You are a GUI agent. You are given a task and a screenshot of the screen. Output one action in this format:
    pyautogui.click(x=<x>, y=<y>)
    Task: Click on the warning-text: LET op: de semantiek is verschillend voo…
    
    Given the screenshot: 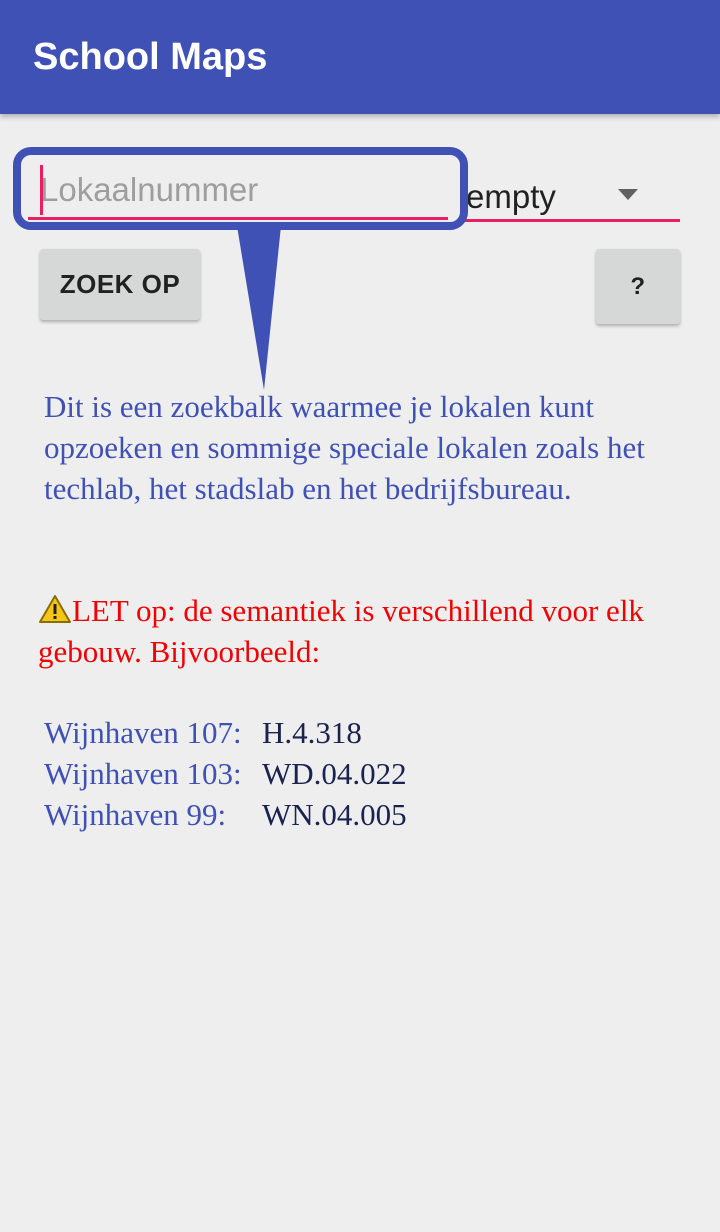 What is the action you would take?
    pyautogui.click(x=368, y=631)
    